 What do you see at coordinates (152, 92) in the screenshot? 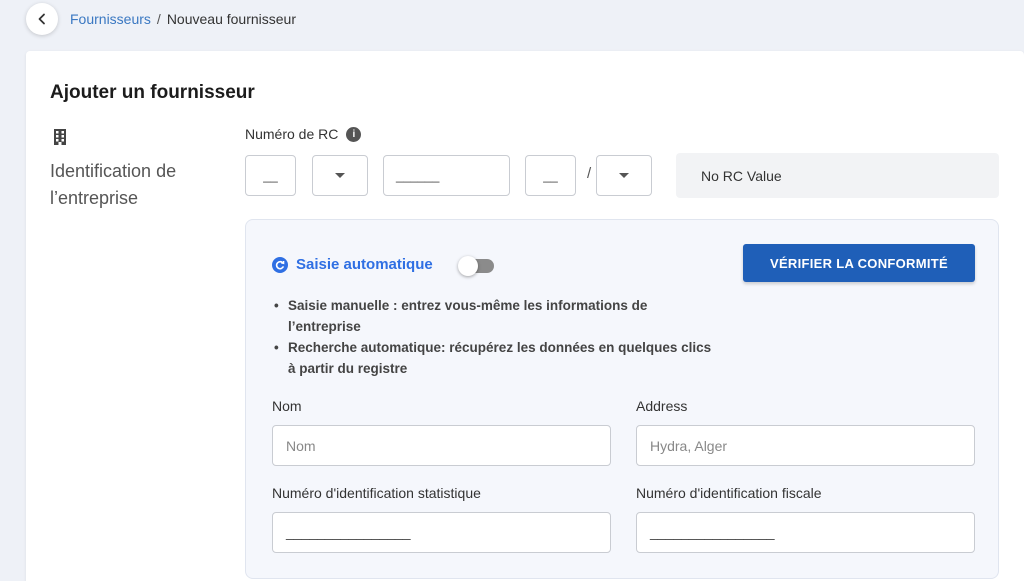
I see `page-title: Ajouter un fournisseur` at bounding box center [152, 92].